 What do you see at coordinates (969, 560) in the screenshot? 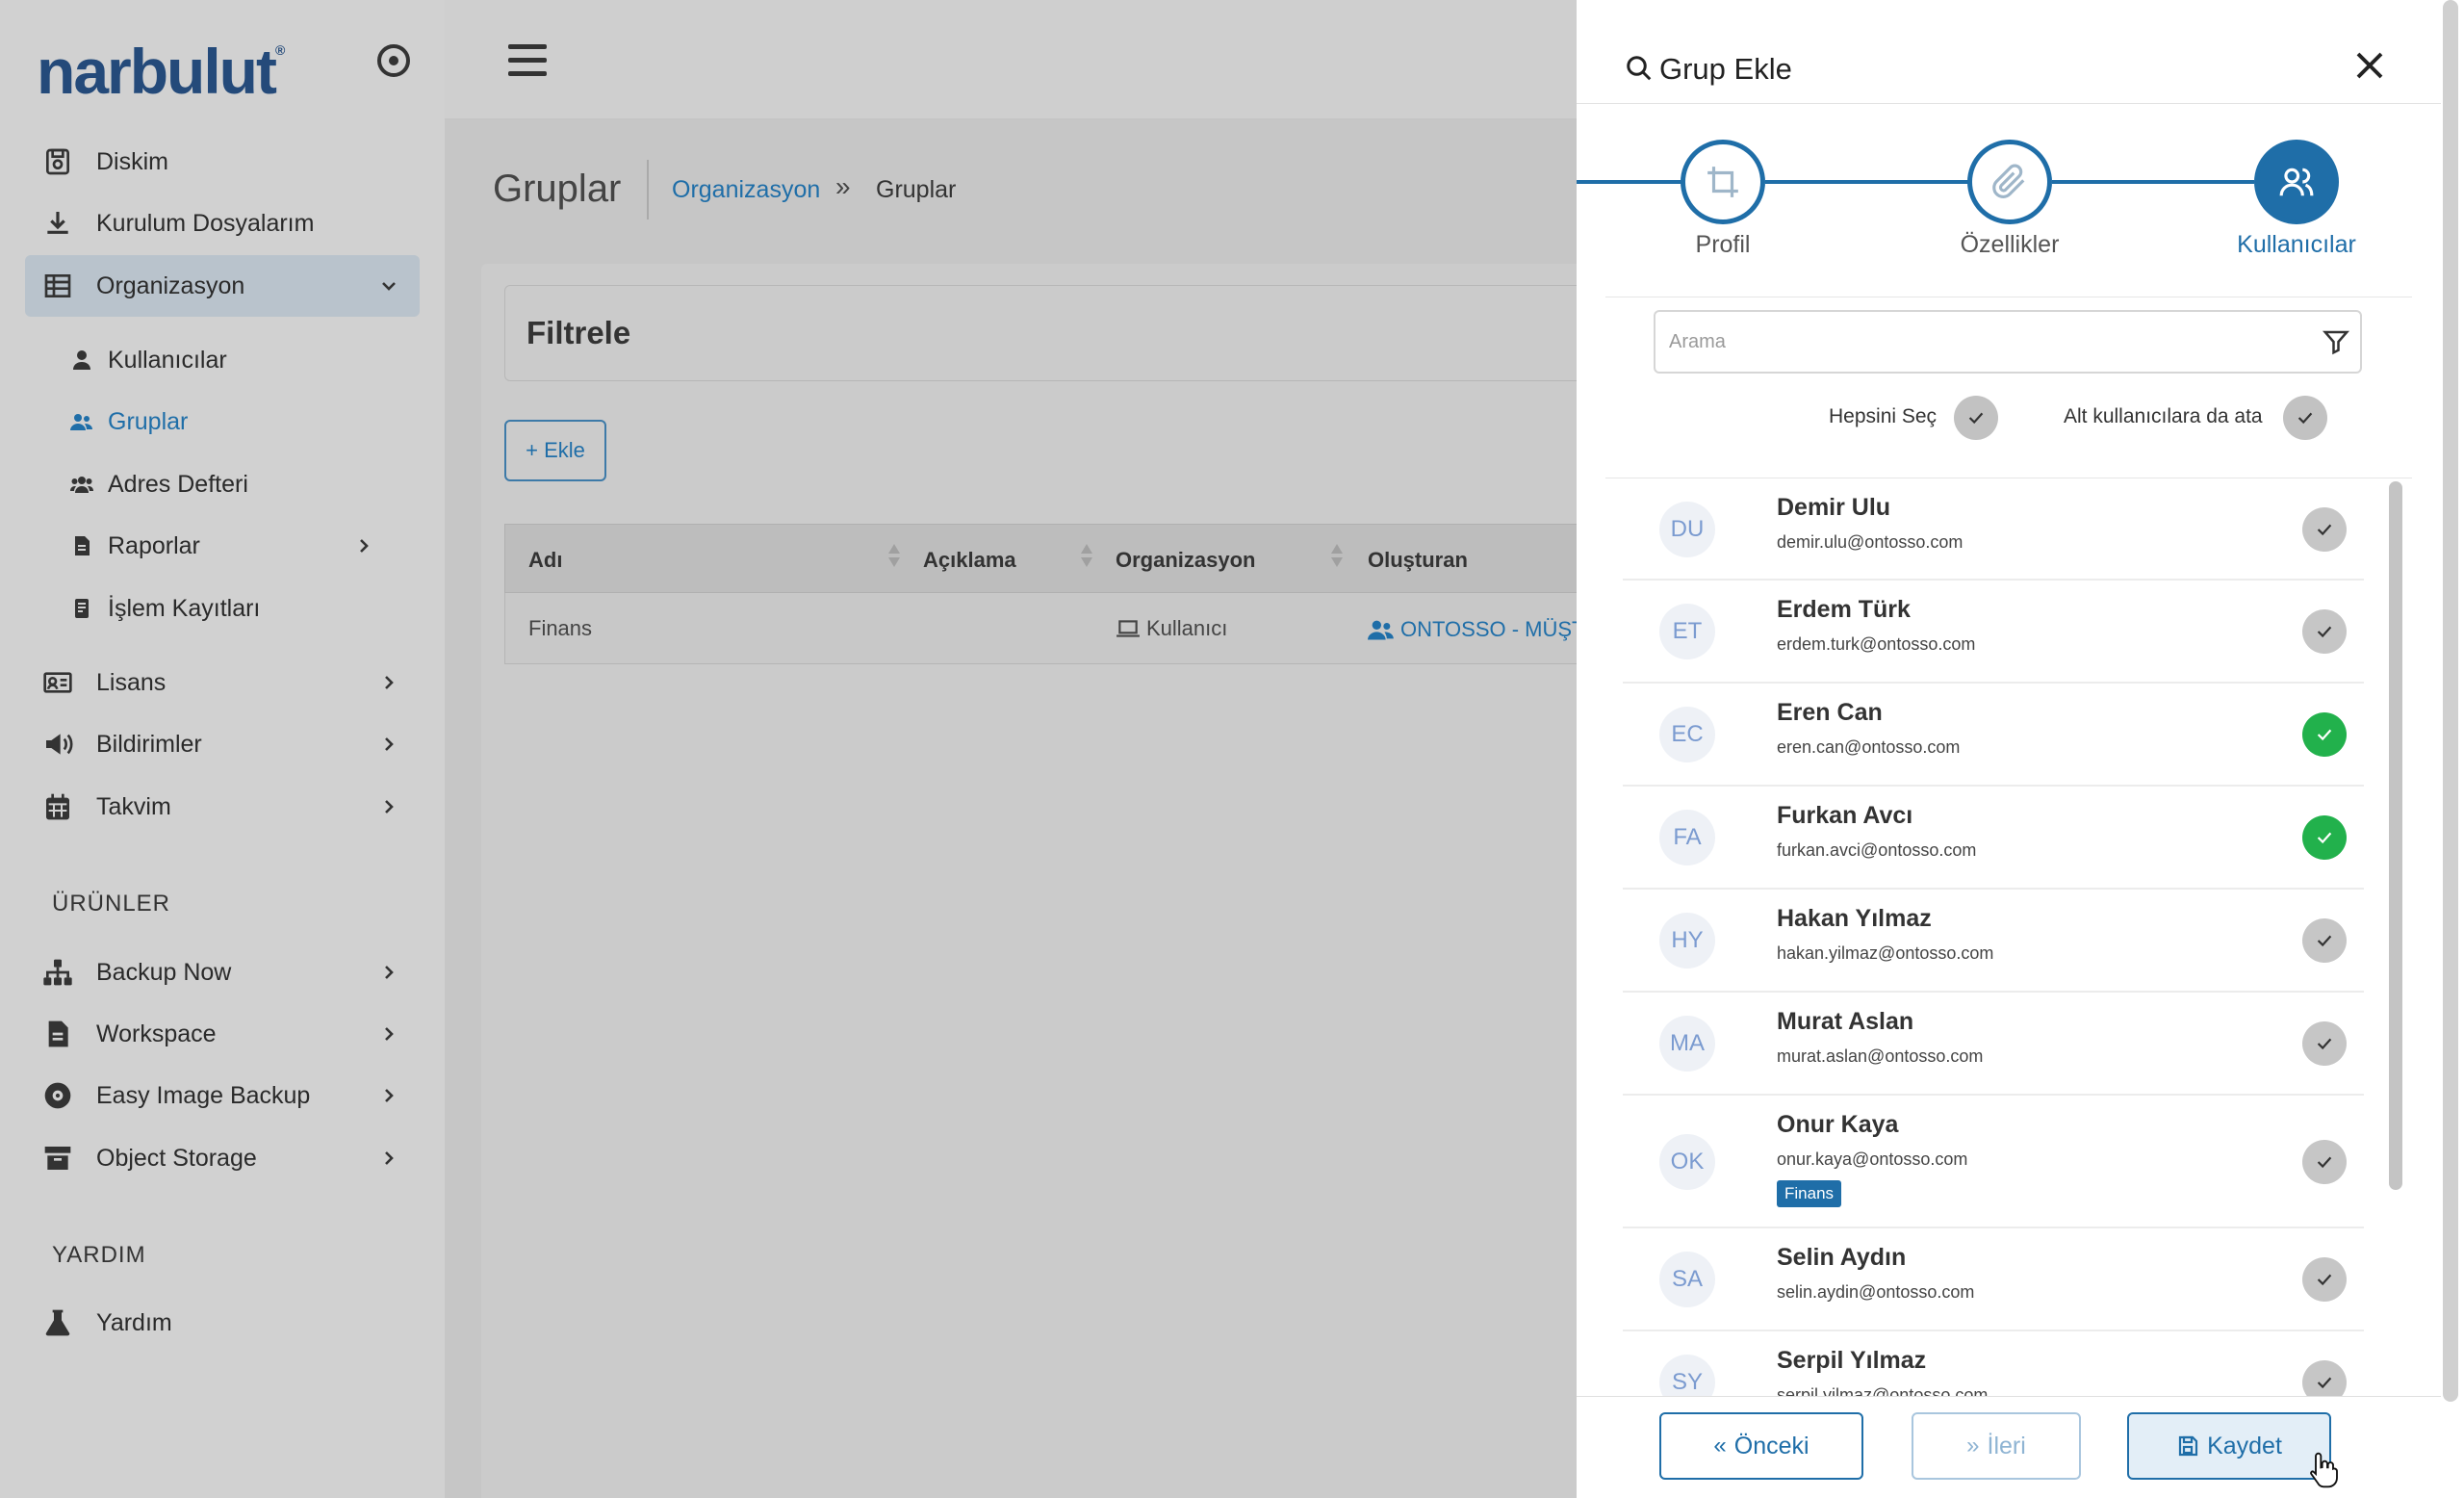
I see `column-header-description: Açıklama` at bounding box center [969, 560].